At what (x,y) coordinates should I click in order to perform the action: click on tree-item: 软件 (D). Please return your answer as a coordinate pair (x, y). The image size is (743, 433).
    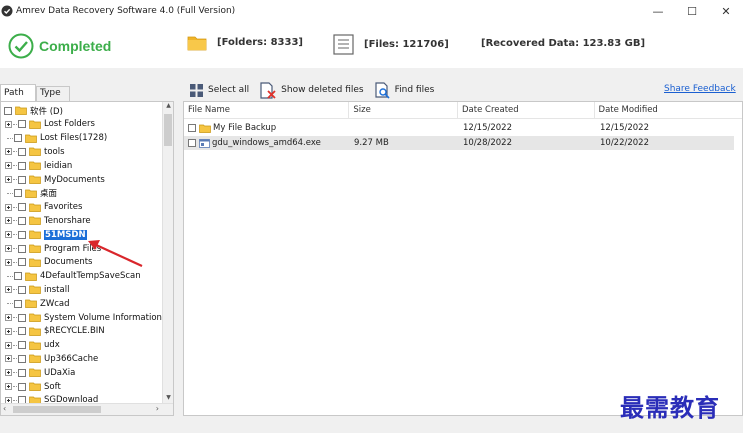
    Looking at the image, I should click on (32, 110).